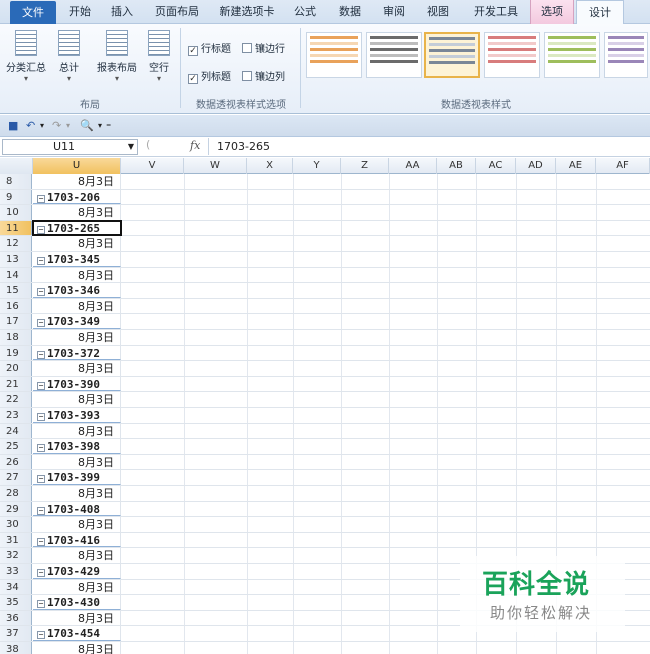  I want to click on row-header: 20, so click(16, 368).